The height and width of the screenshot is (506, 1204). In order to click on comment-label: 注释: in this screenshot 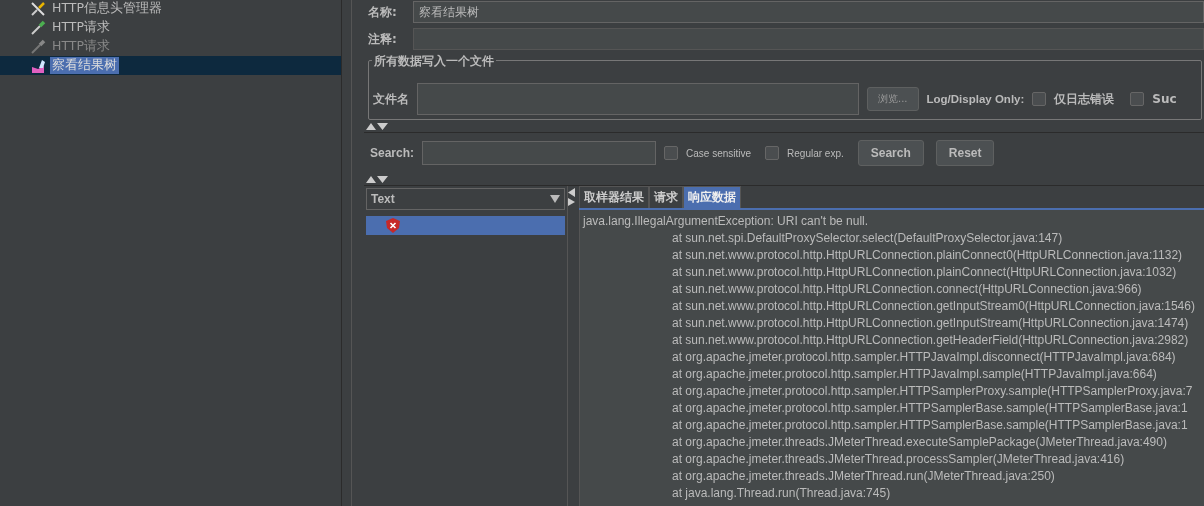, I will do `click(382, 39)`.